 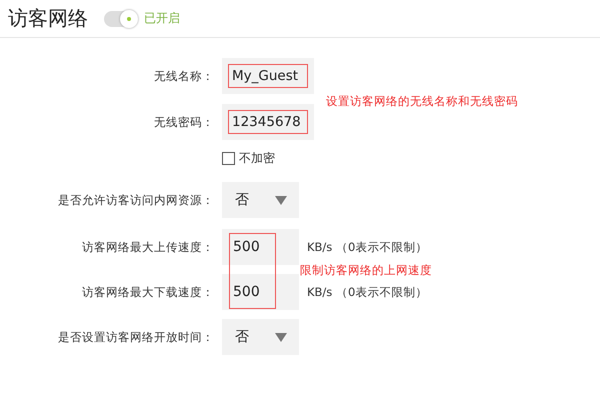 What do you see at coordinates (148, 247) in the screenshot?
I see `field-label: 访客网络最大上传速度：` at bounding box center [148, 247].